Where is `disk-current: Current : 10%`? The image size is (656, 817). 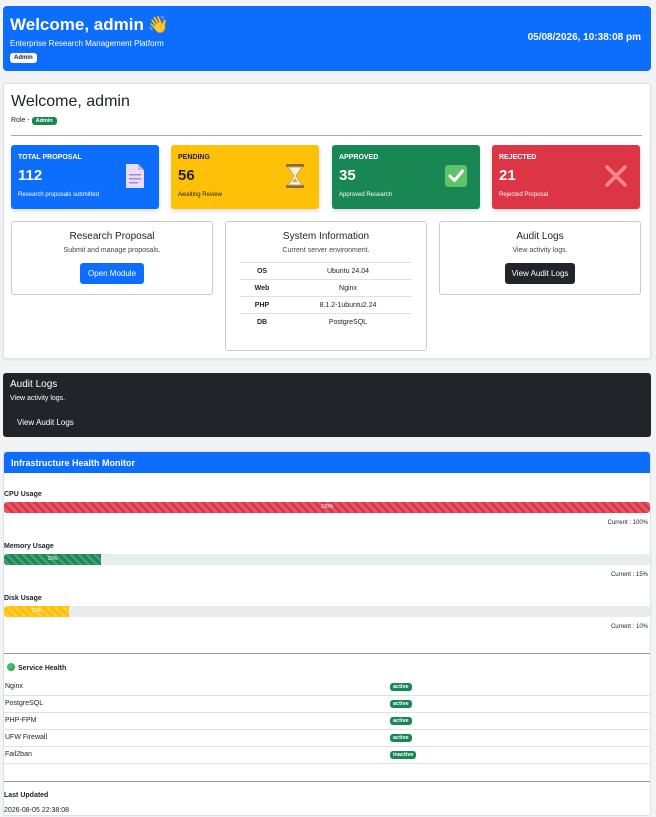 disk-current: Current : 10% is located at coordinates (629, 627).